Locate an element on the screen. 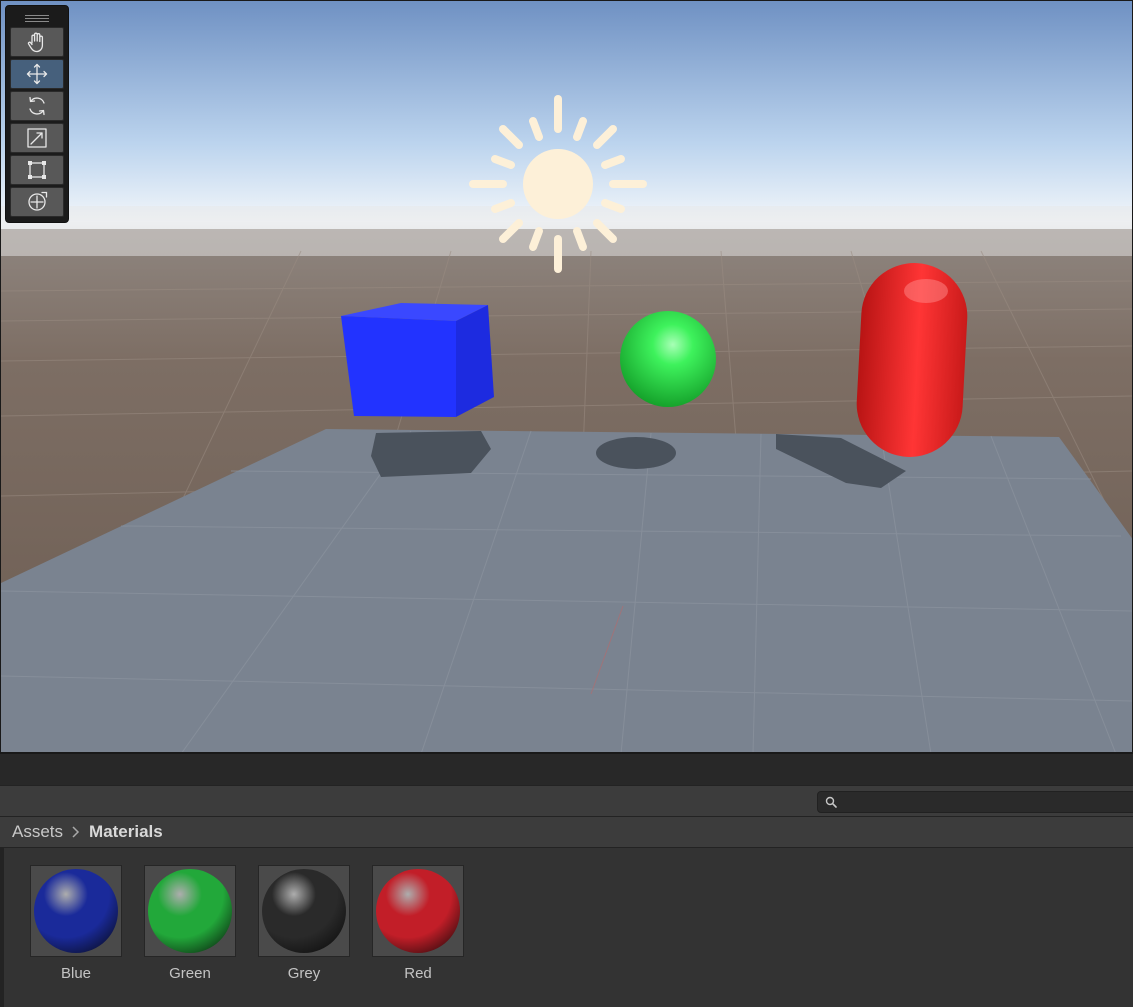 The width and height of the screenshot is (1133, 1007). material-blue: Blue is located at coordinates (76, 923).